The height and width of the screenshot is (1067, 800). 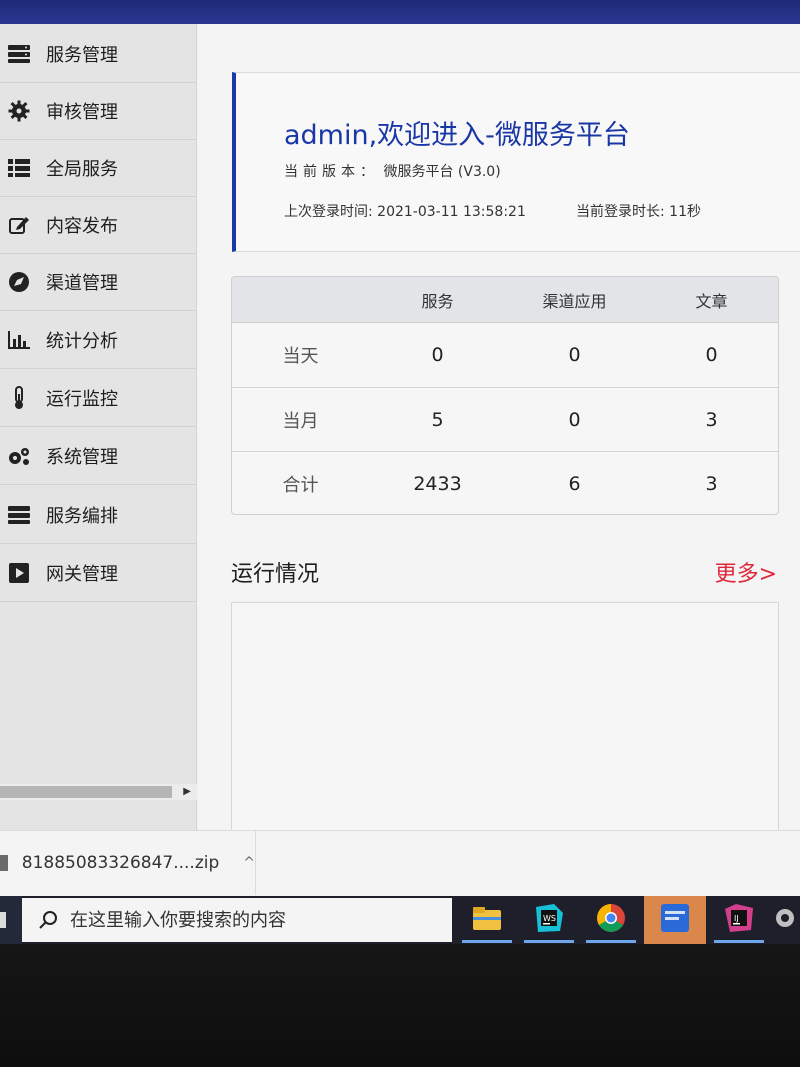 I want to click on column-header-articles: 文章, so click(x=711, y=301).